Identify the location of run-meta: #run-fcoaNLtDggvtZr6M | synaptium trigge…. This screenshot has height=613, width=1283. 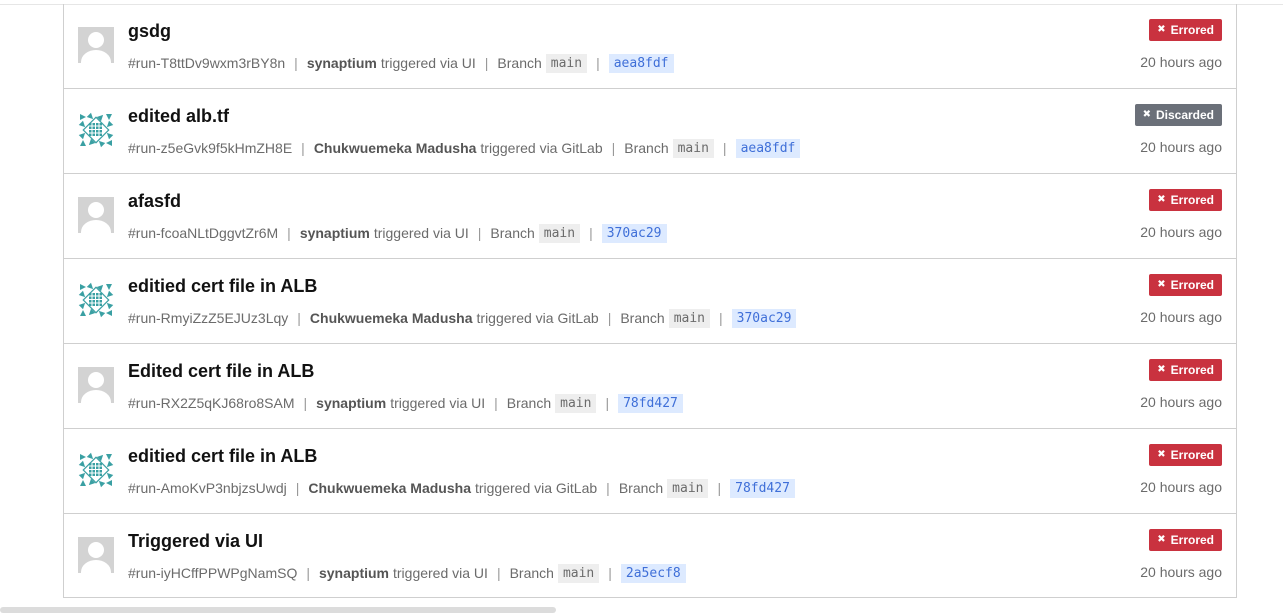
(397, 233).